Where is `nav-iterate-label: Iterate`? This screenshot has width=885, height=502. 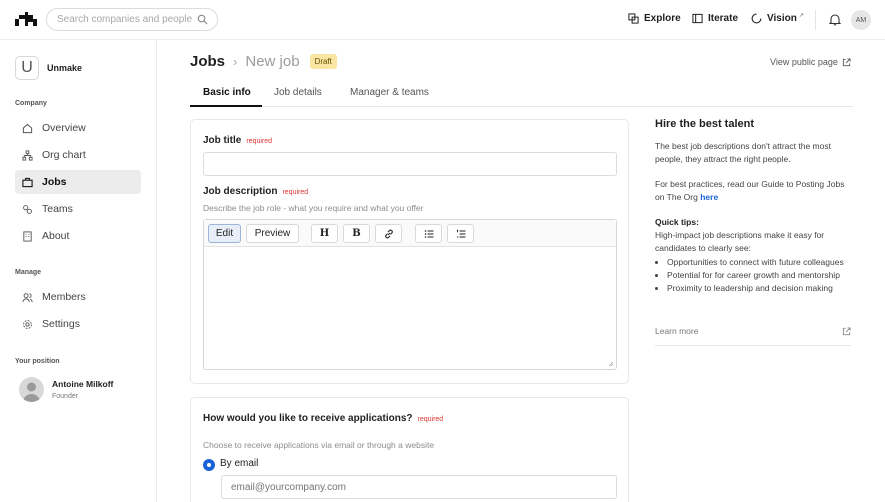
nav-iterate-label: Iterate is located at coordinates (723, 18).